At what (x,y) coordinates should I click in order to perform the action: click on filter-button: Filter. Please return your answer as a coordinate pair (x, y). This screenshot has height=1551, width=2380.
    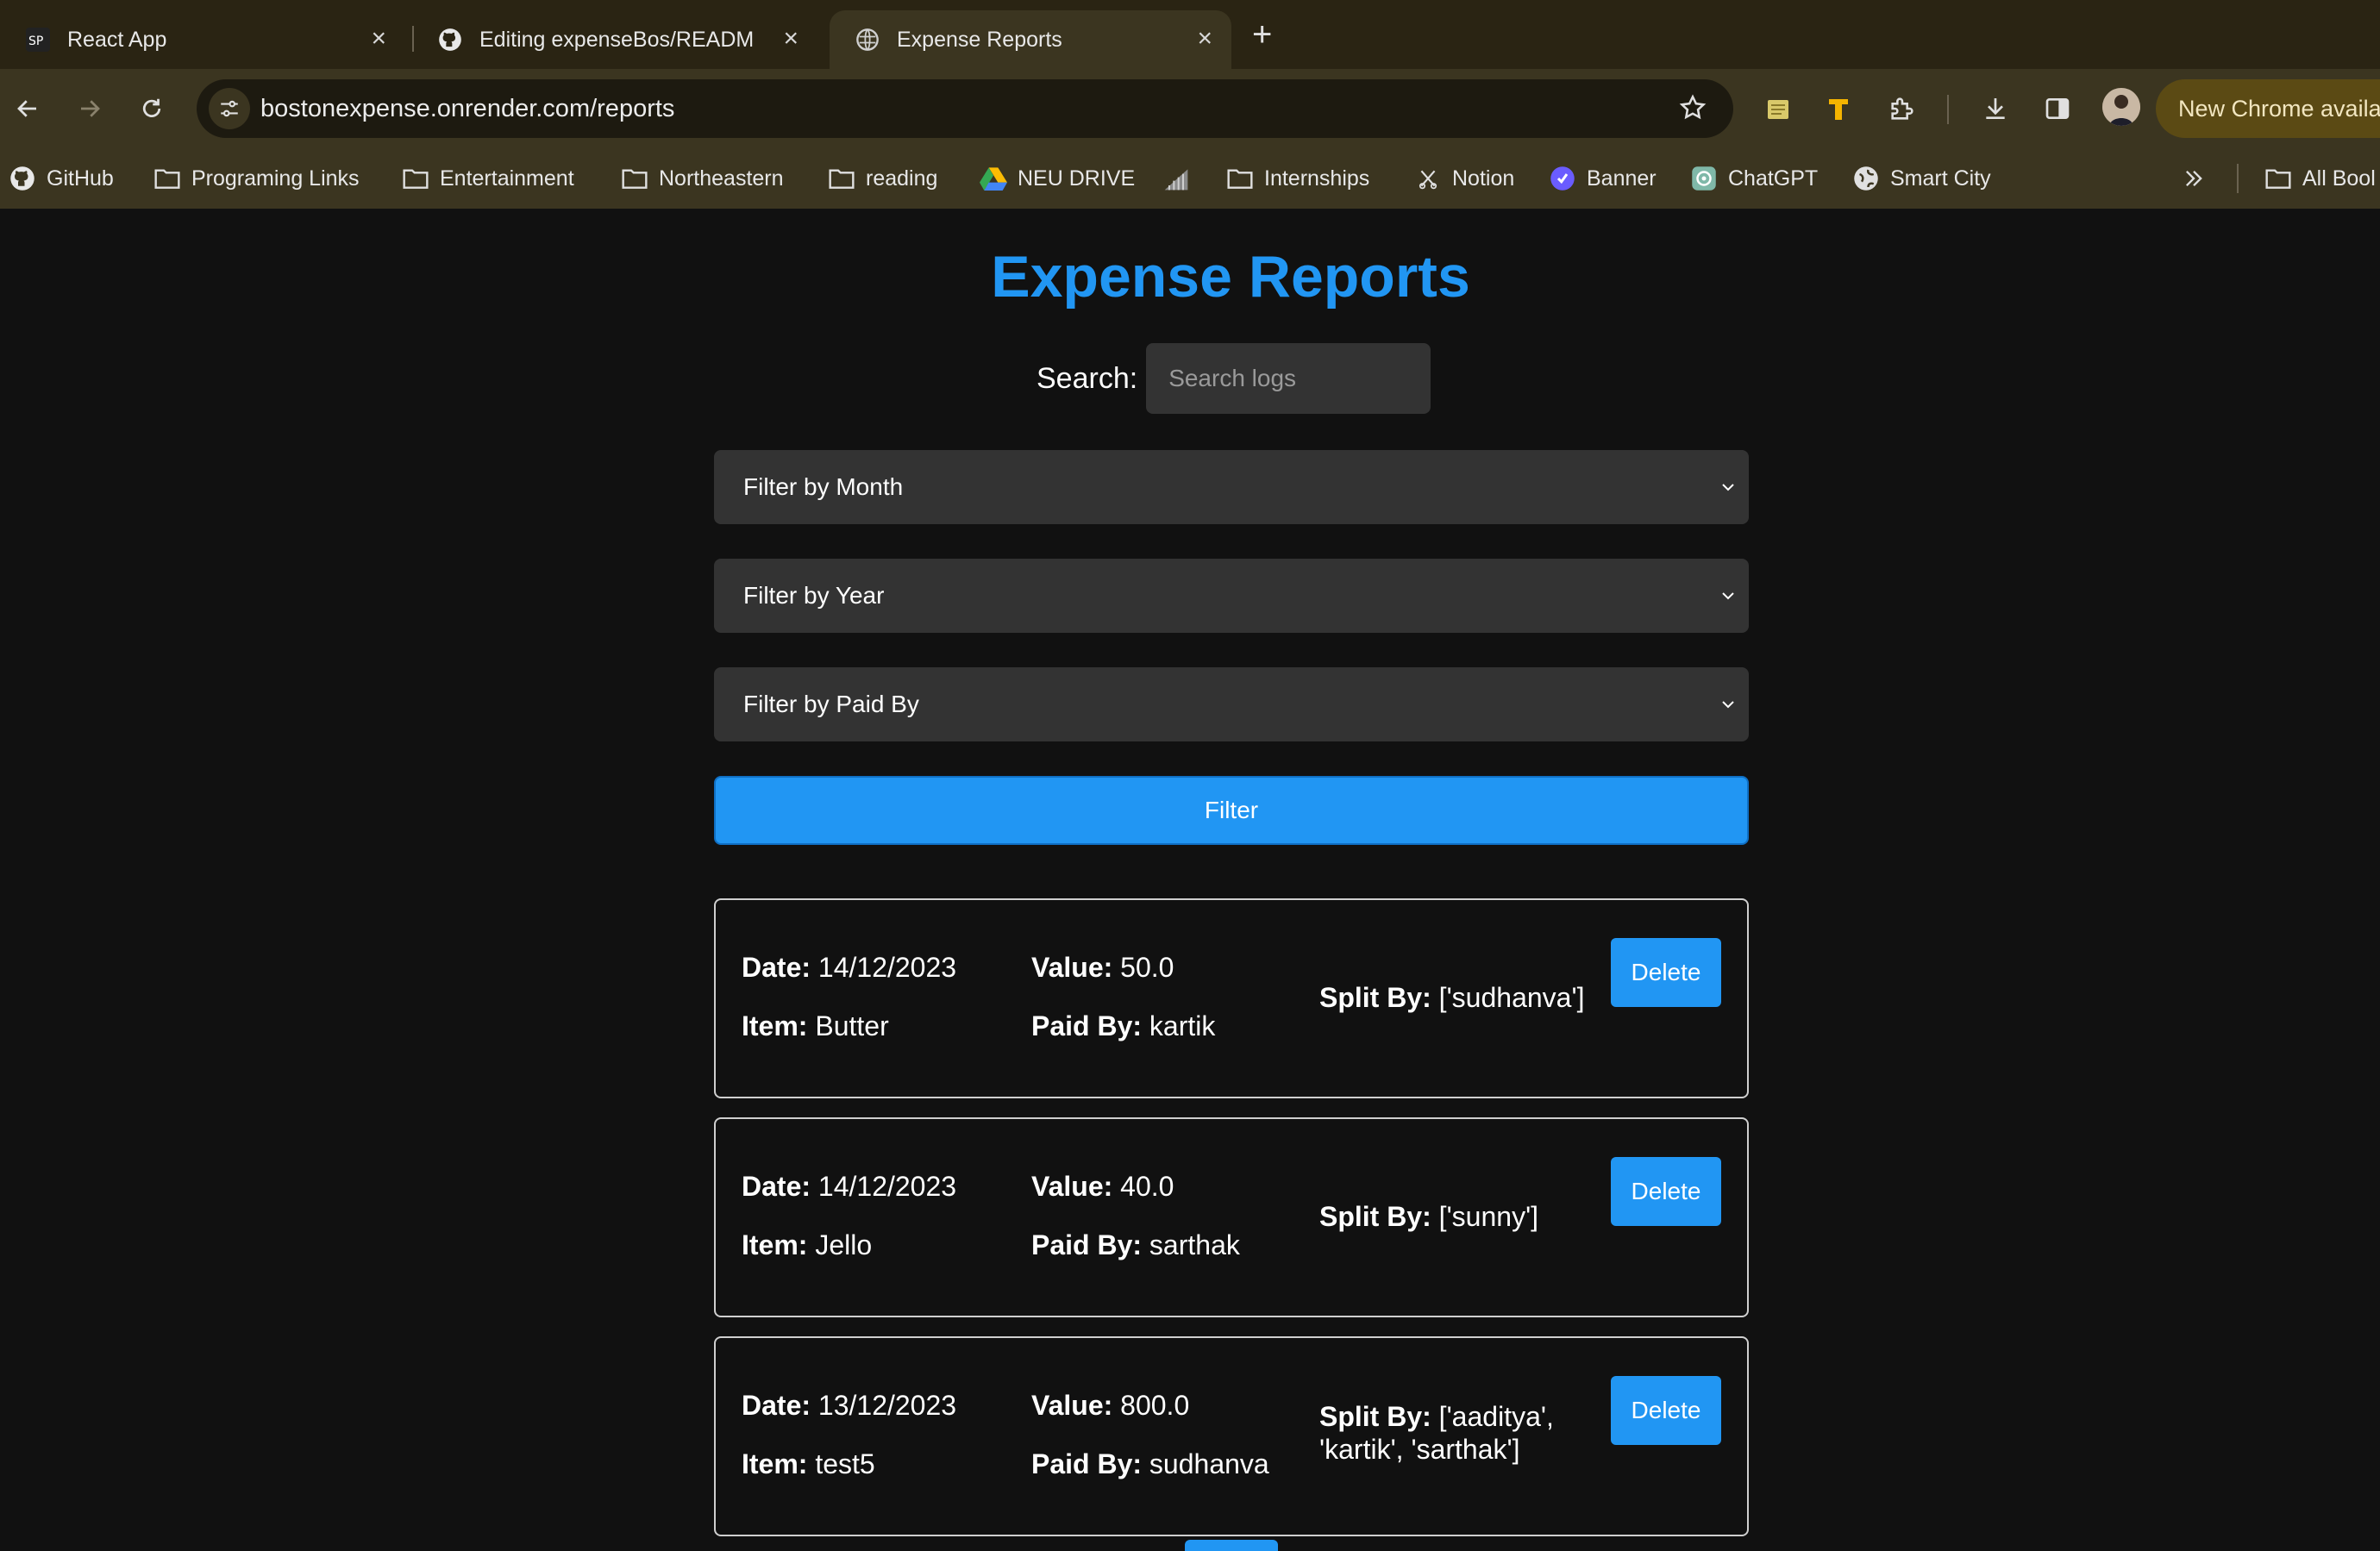
    Looking at the image, I should click on (1232, 811).